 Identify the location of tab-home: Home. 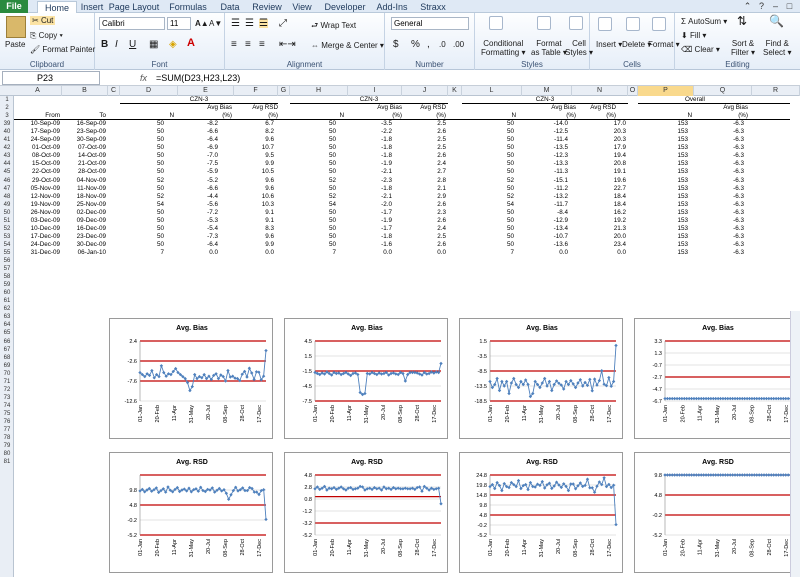
(57, 7).